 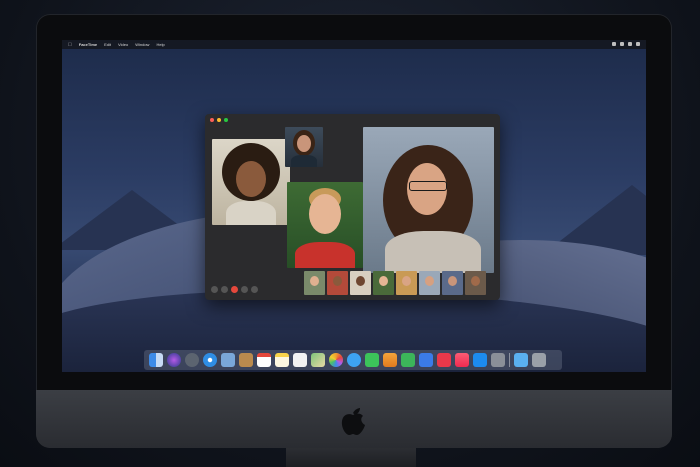 What do you see at coordinates (372, 360) in the screenshot?
I see `facetime-icon` at bounding box center [372, 360].